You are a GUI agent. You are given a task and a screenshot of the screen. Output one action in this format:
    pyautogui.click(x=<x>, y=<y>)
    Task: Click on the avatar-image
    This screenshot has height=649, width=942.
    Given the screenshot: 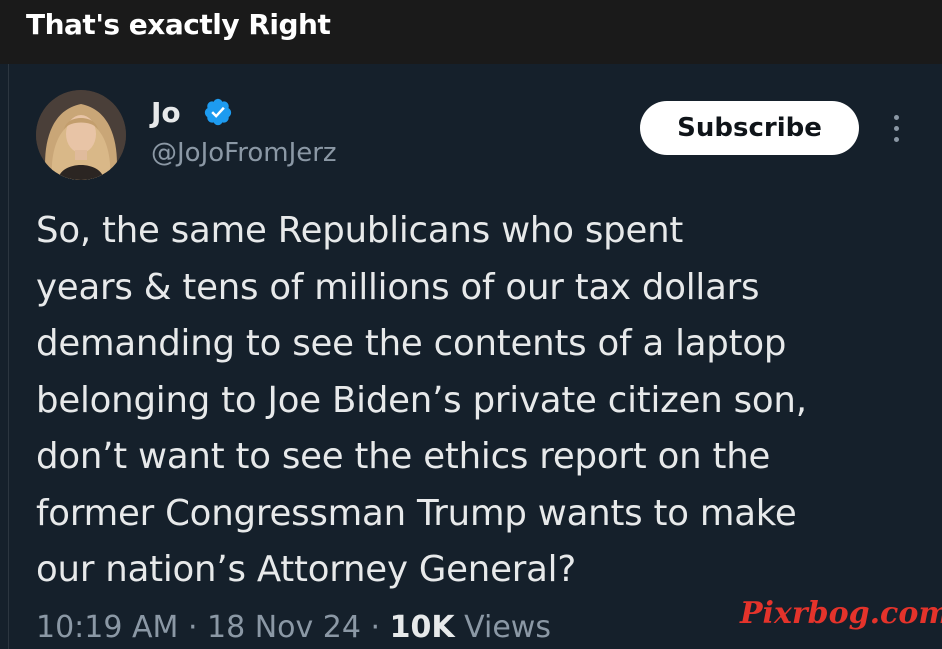 What is the action you would take?
    pyautogui.click(x=81, y=135)
    